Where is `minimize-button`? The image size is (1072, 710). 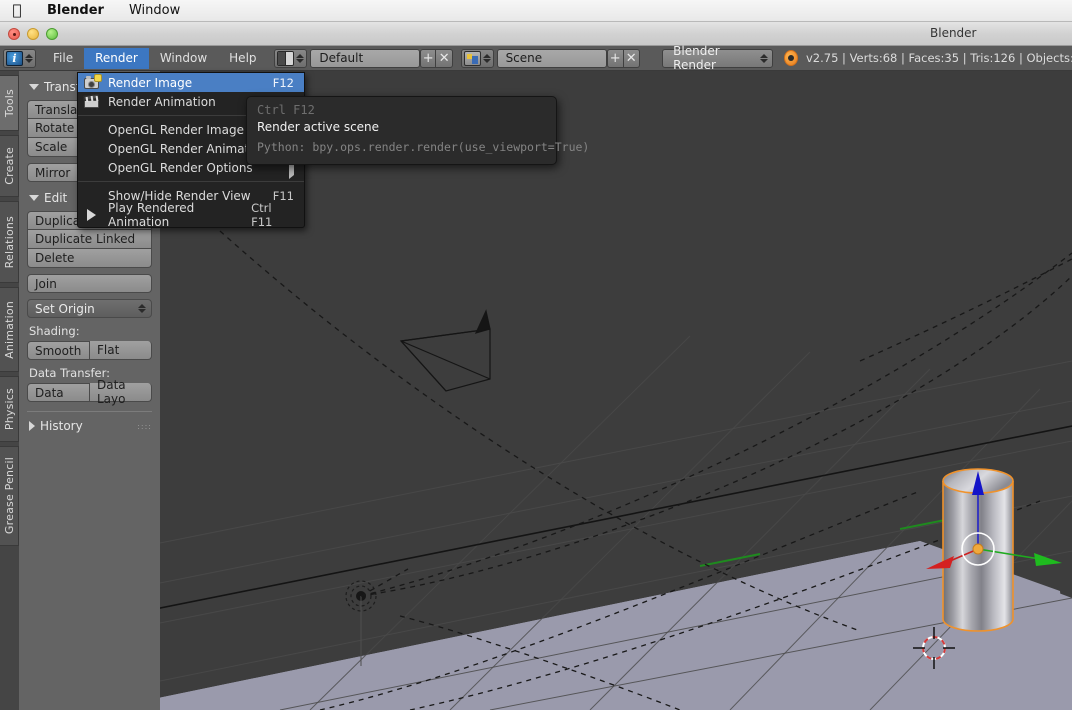 minimize-button is located at coordinates (33, 34).